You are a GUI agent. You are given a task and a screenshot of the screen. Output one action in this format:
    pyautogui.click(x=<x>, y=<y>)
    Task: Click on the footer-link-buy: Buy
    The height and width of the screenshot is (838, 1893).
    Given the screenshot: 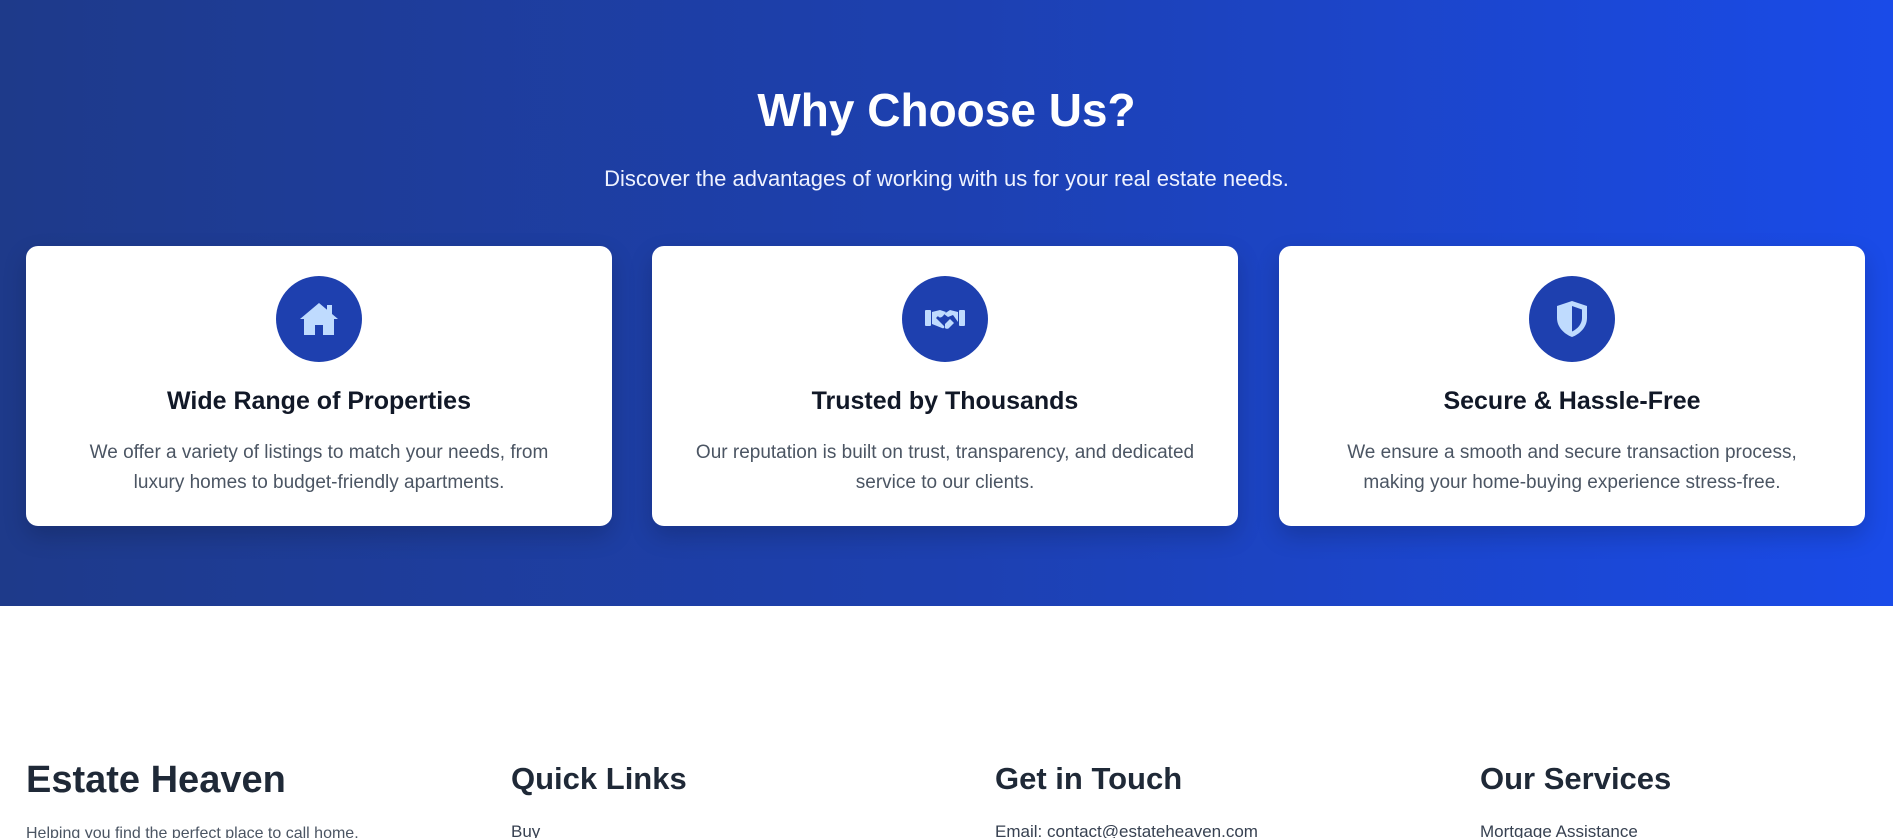 What is the action you would take?
    pyautogui.click(x=525, y=829)
    